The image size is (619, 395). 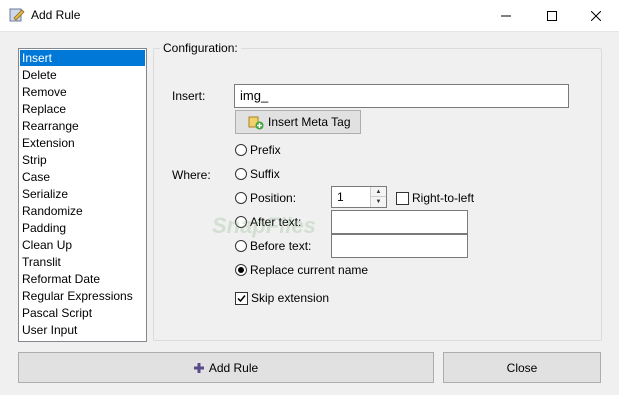 I want to click on close-label: Close, so click(x=522, y=367).